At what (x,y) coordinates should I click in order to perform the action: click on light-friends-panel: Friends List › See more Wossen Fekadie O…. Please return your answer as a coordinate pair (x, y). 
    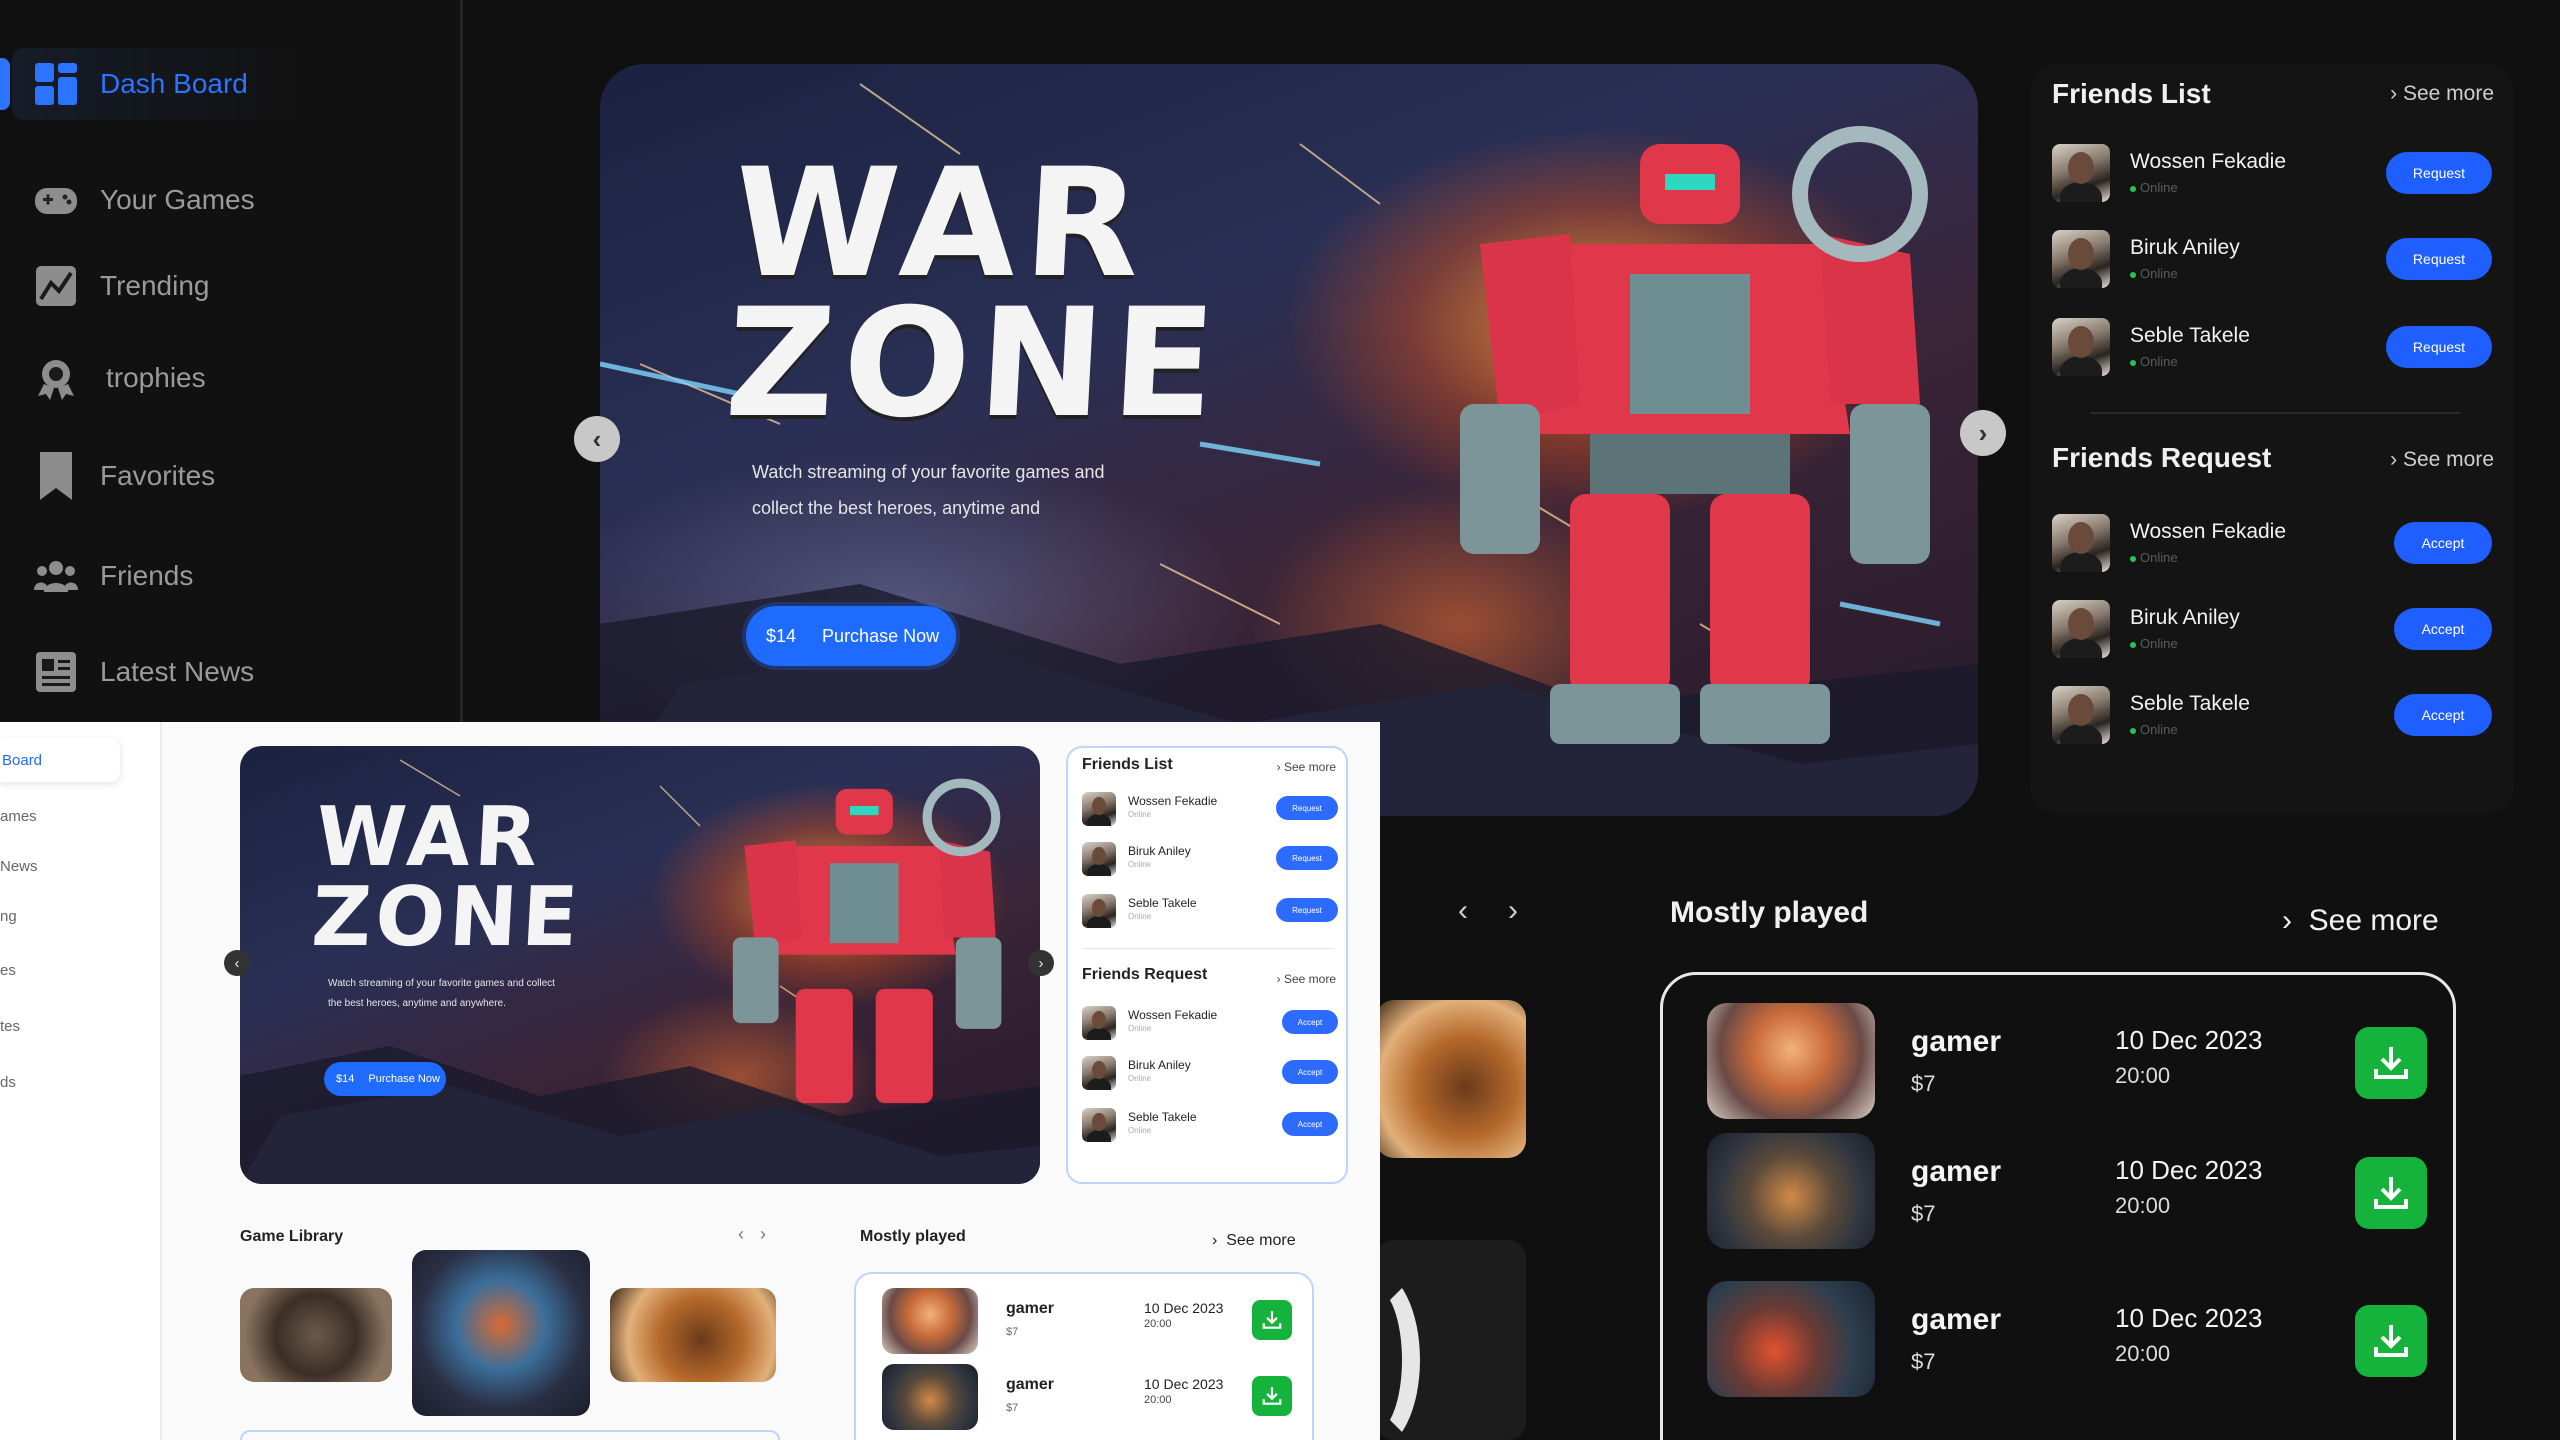
    Looking at the image, I should click on (1207, 965).